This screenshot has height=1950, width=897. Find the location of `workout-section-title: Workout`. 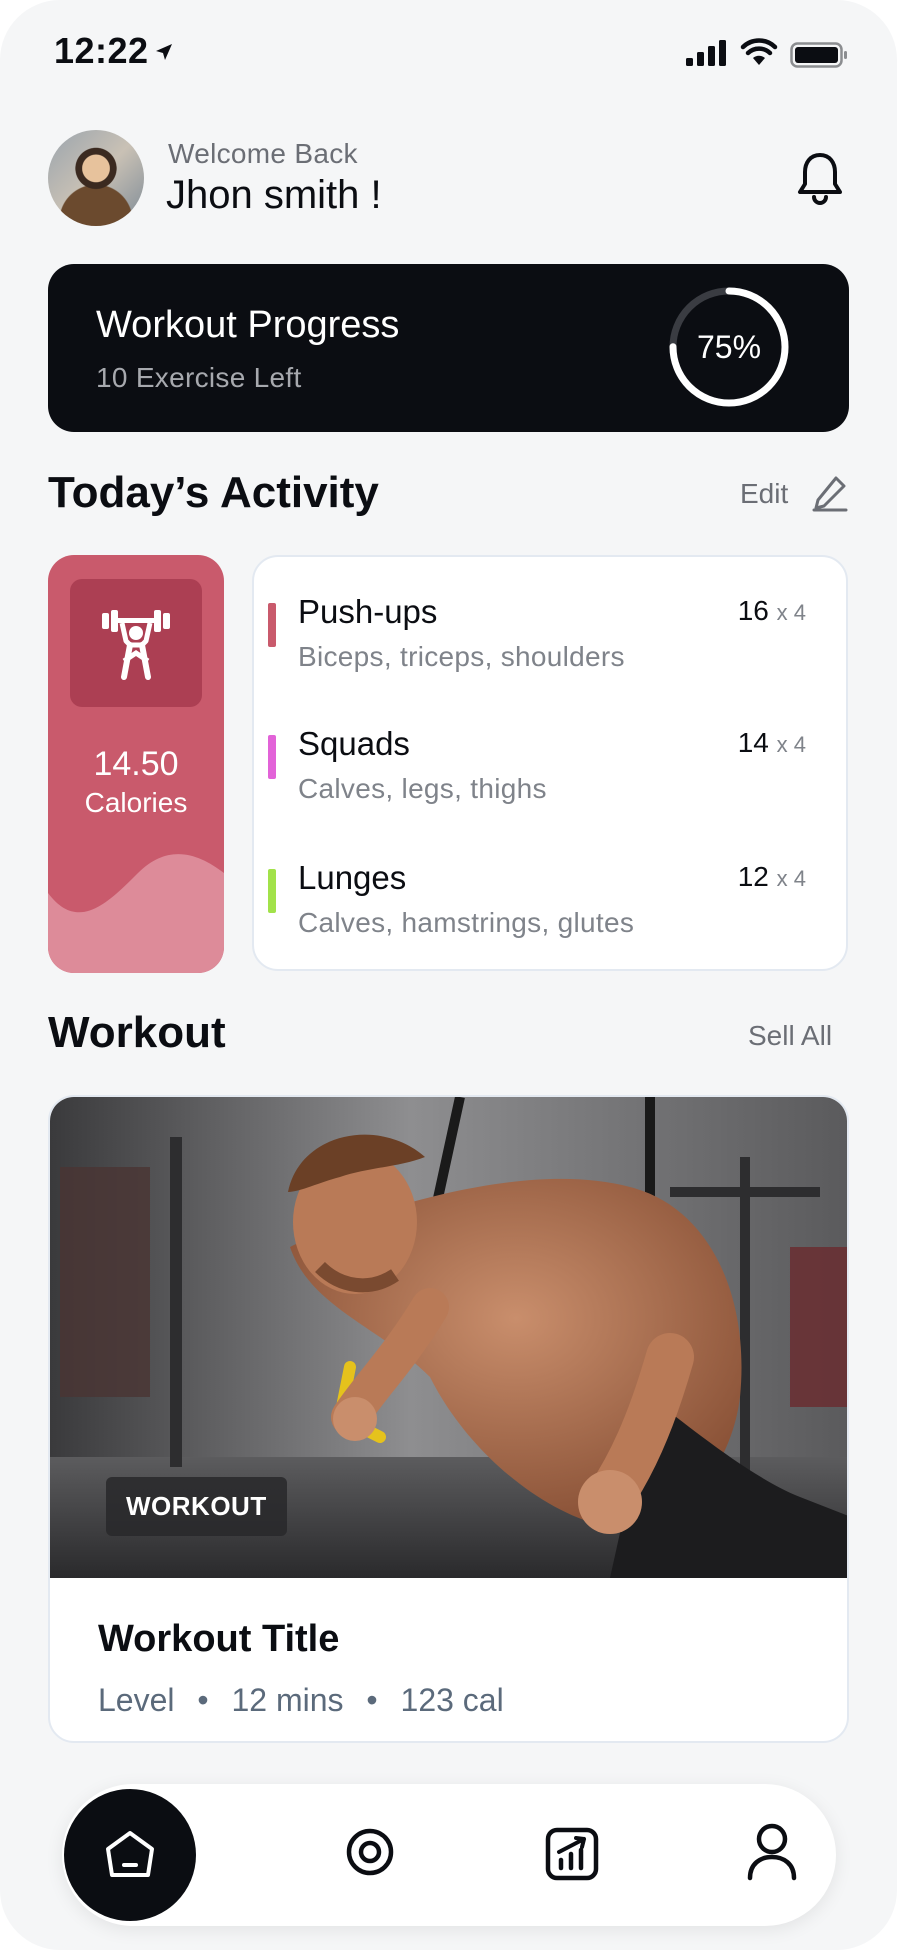

workout-section-title: Workout is located at coordinates (137, 1032).